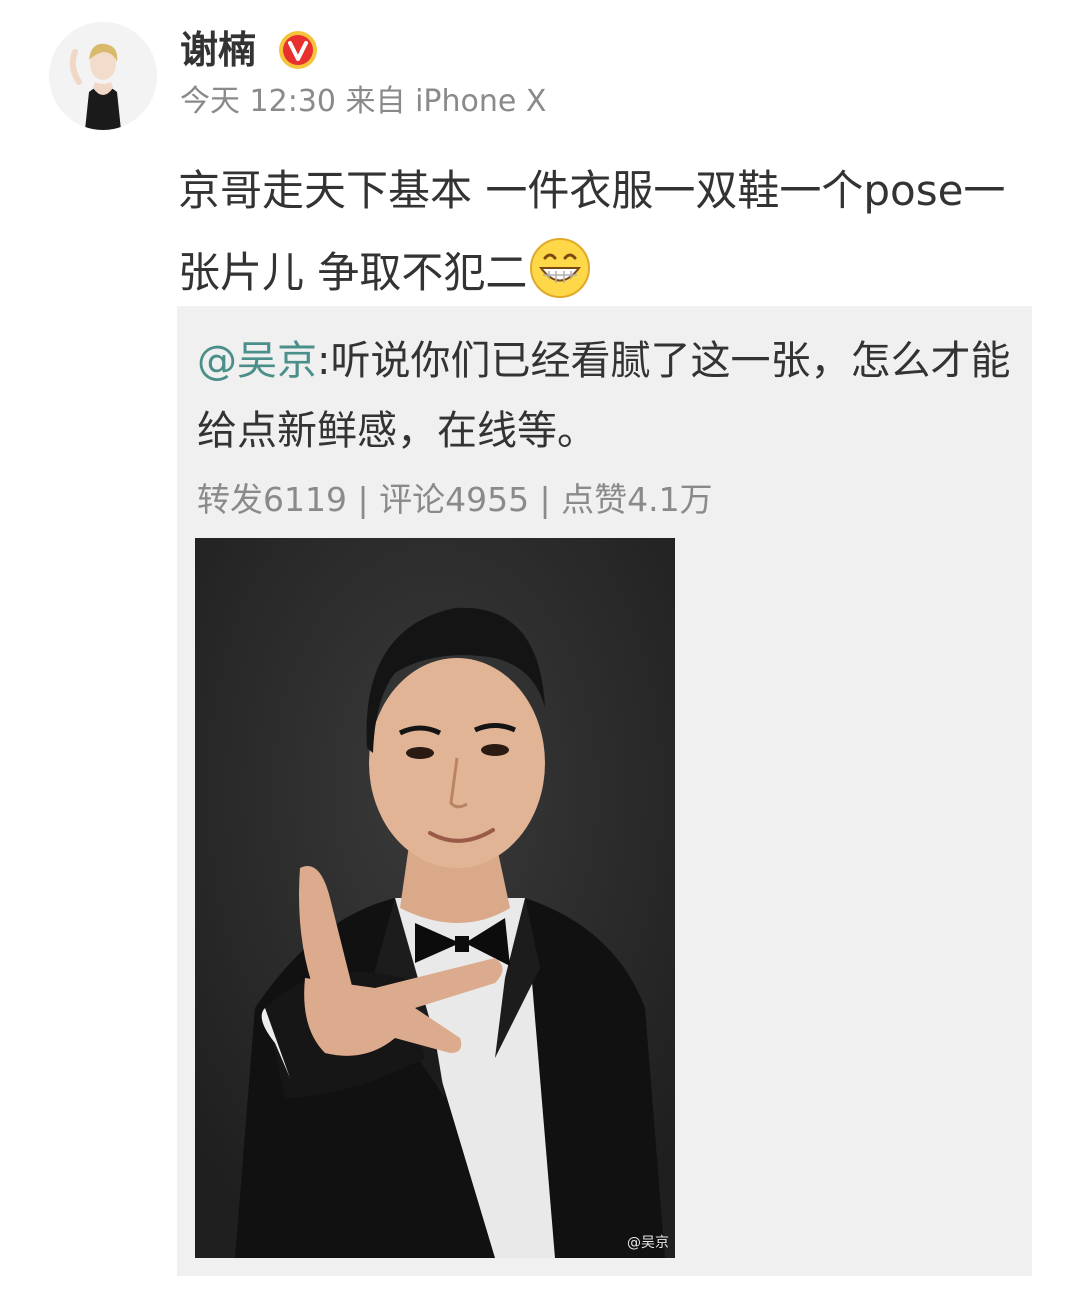 Image resolution: width=1080 pixels, height=1298 pixels. I want to click on repost-text: :听说你们已经看腻了这一张，怎么才能给点新鲜感，在线等。, so click(604, 396).